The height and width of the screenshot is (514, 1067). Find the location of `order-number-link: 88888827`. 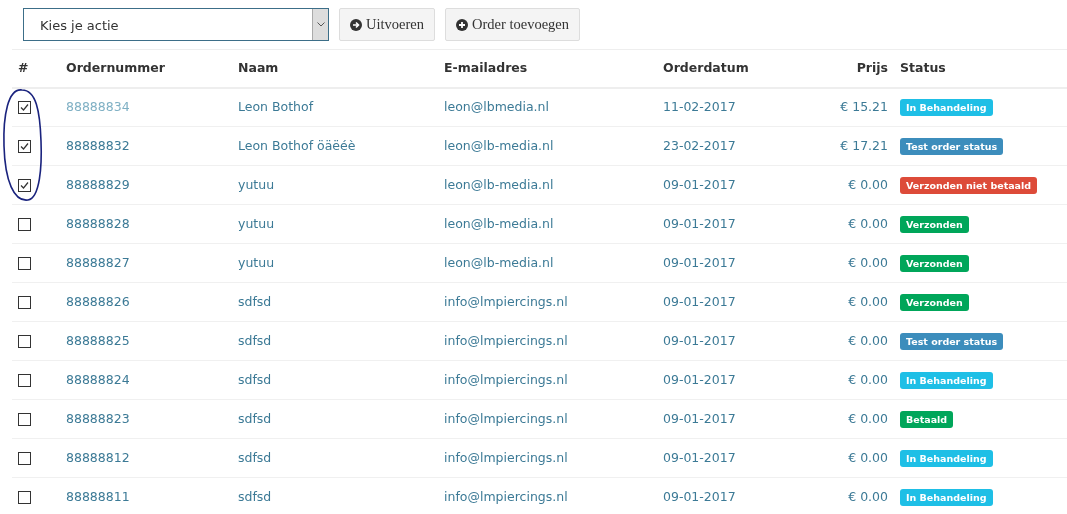

order-number-link: 88888827 is located at coordinates (146, 263).